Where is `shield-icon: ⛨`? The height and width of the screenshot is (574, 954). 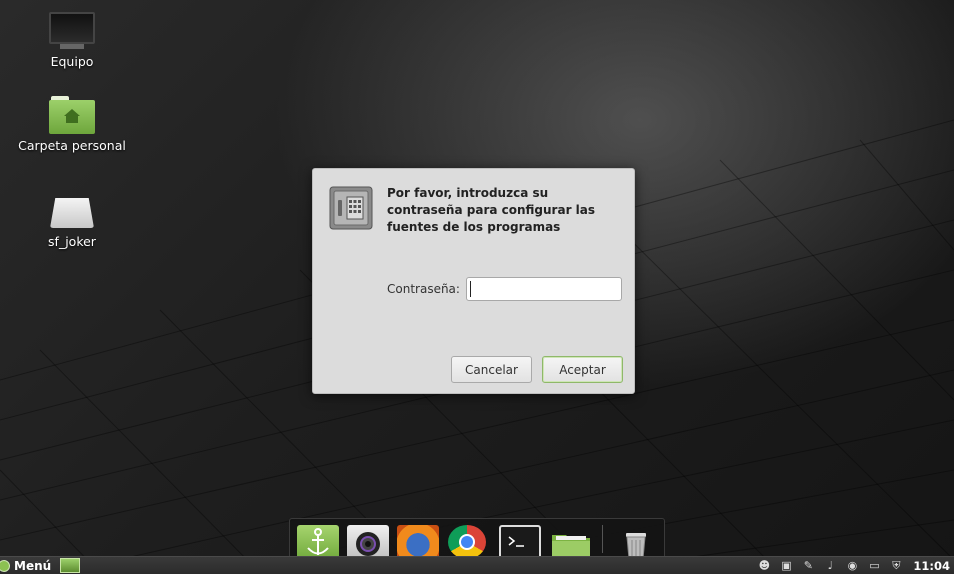 shield-icon: ⛨ is located at coordinates (896, 565).